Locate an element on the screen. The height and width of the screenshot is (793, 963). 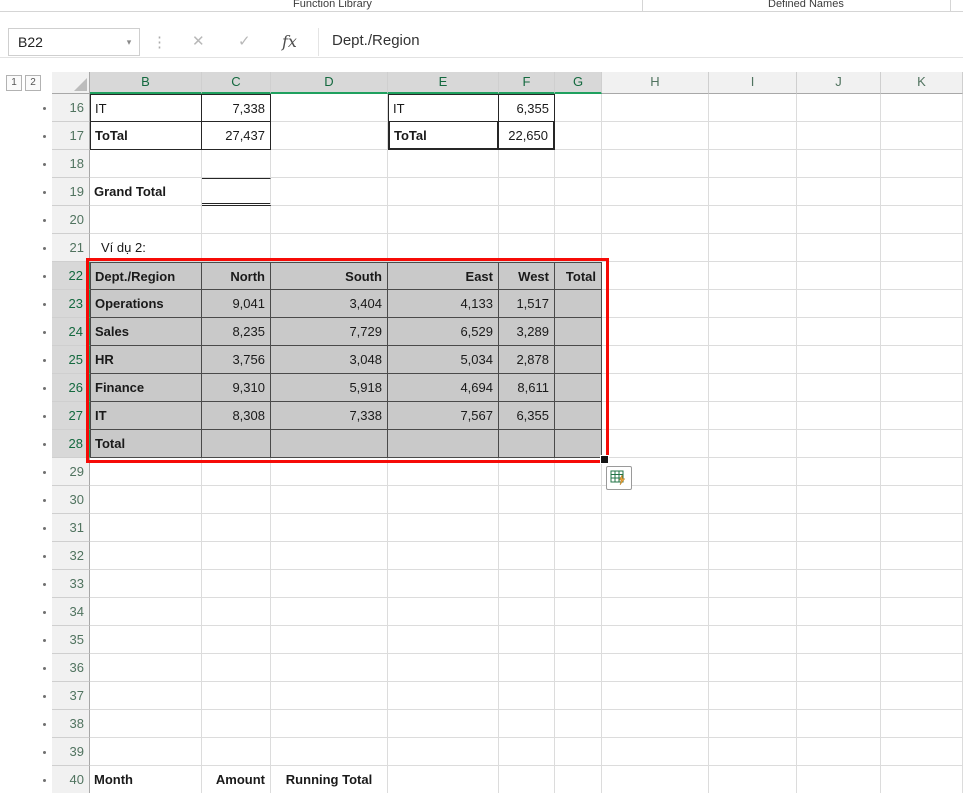
cell-B37 is located at coordinates (146, 696).